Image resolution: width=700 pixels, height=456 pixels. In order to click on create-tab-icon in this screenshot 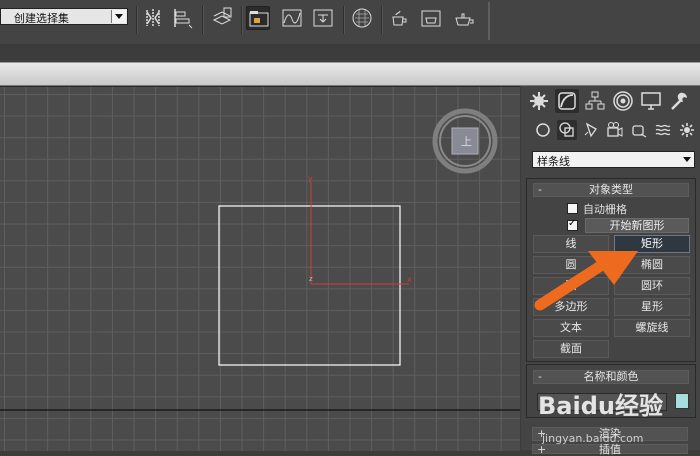, I will do `click(539, 101)`.